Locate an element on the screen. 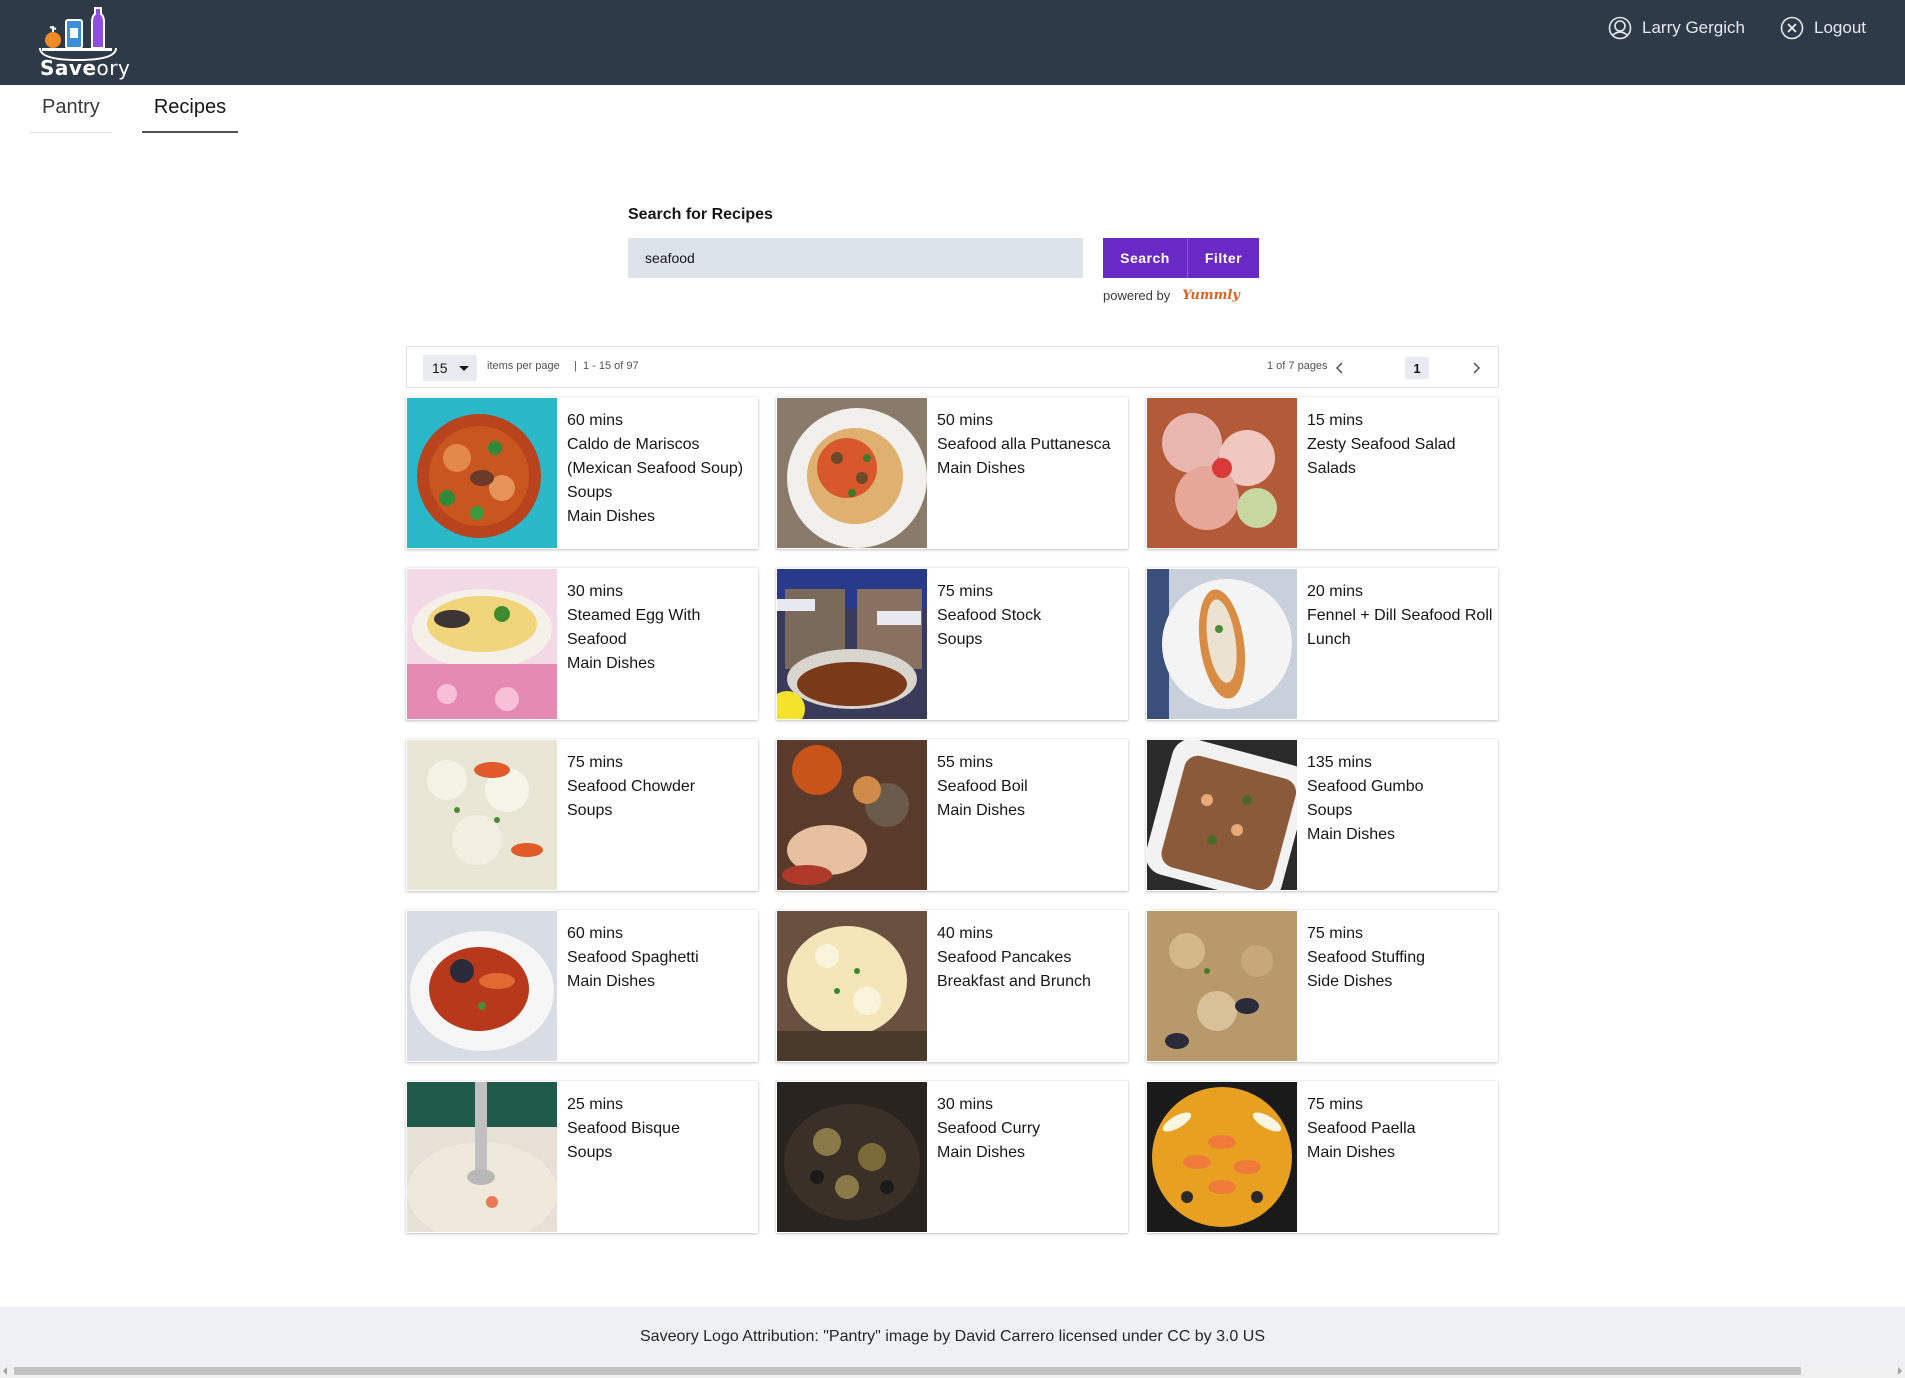  scroll-left-arrow-icon is located at coordinates (5, 1371).